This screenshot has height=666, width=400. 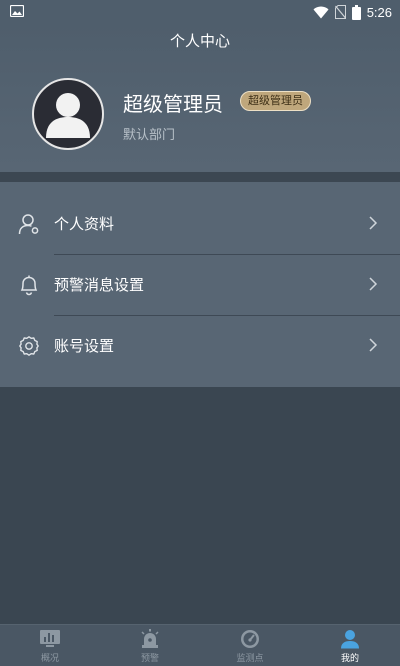 I want to click on status-bar: 5:26, so click(x=200, y=12).